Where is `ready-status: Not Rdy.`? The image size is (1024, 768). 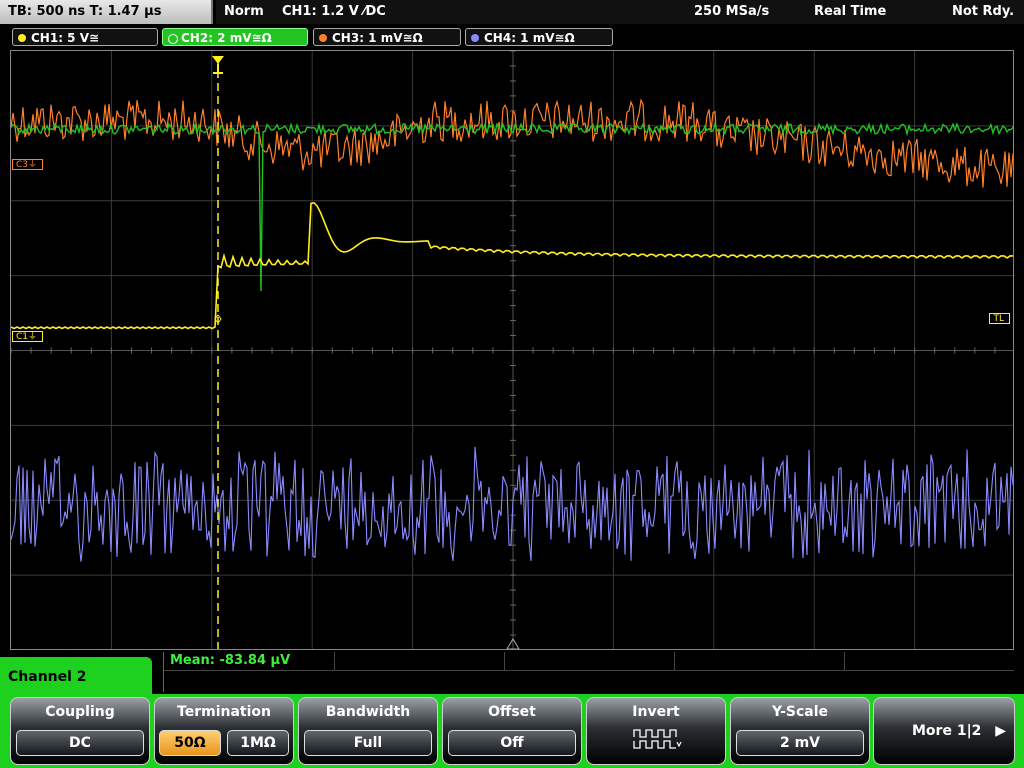 ready-status: Not Rdy. is located at coordinates (983, 11).